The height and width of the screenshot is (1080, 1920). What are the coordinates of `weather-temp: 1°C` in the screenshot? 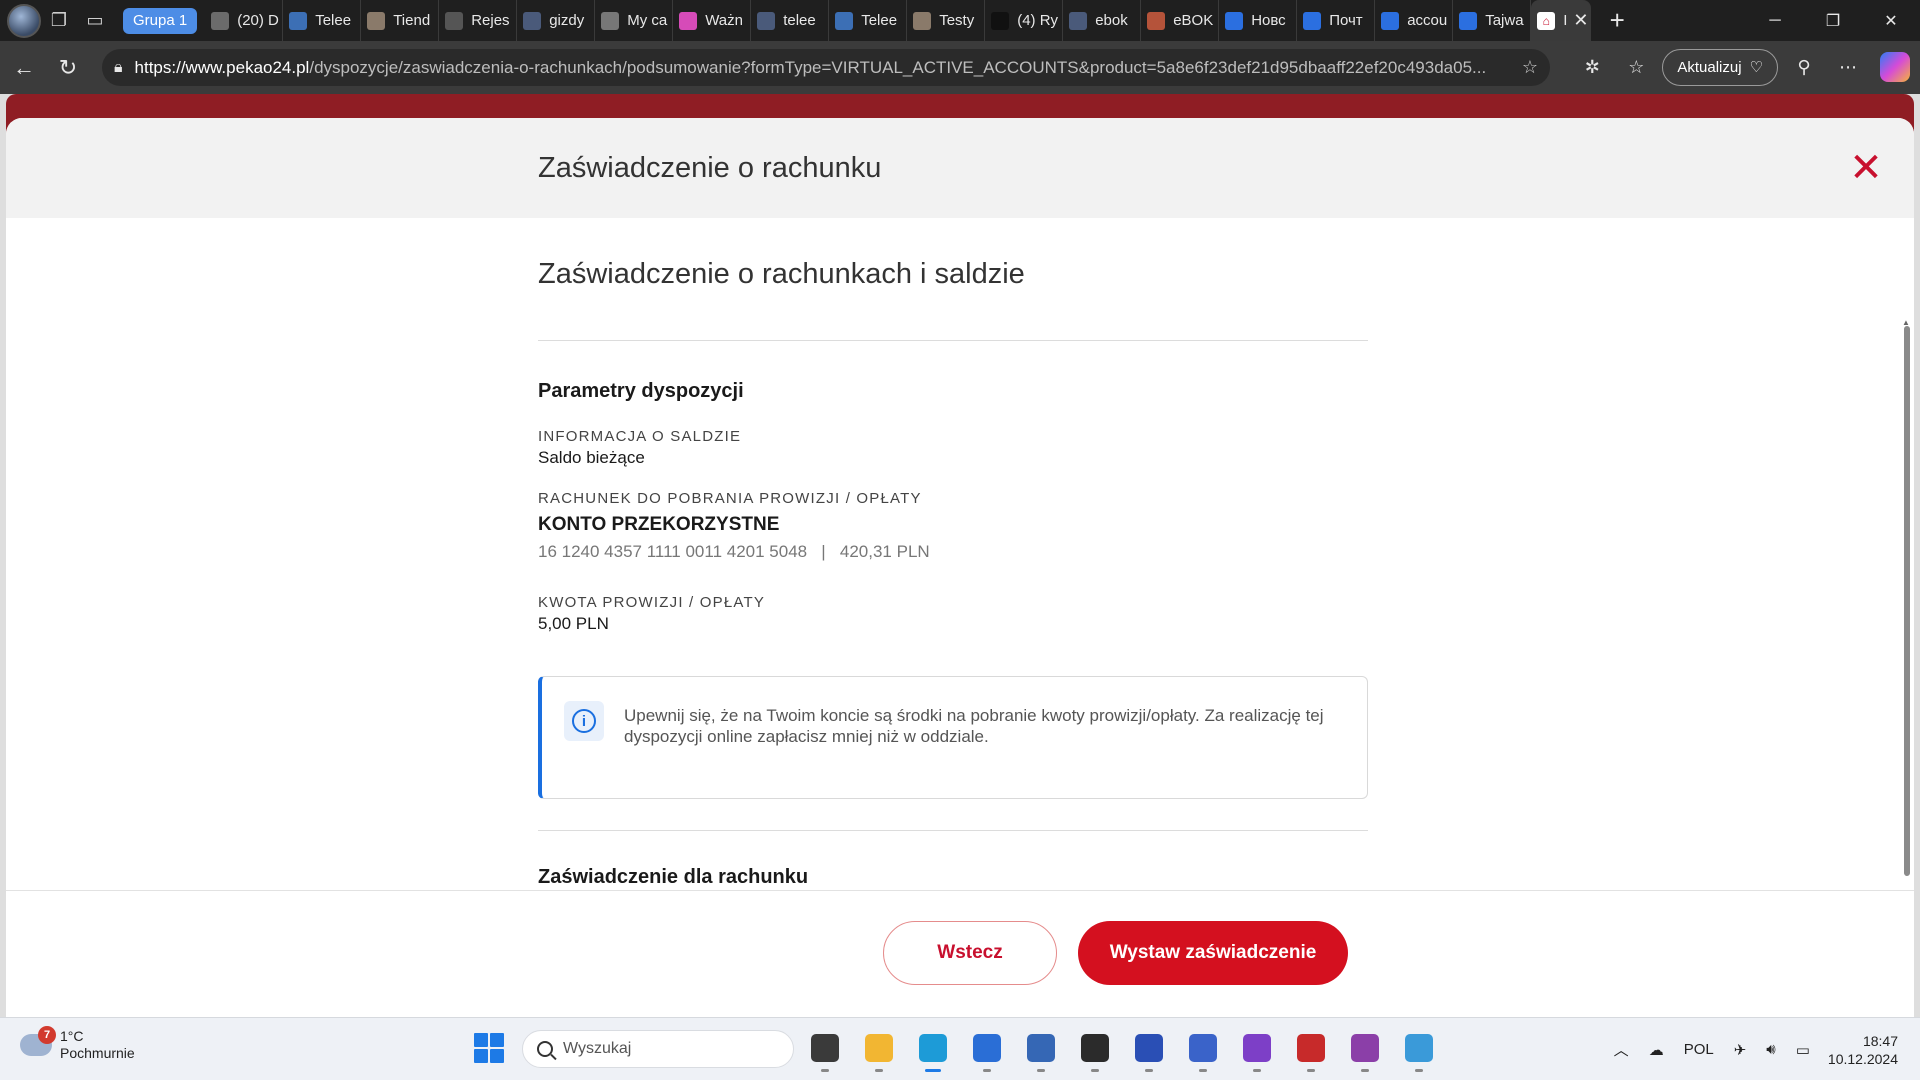 It's located at (72, 1036).